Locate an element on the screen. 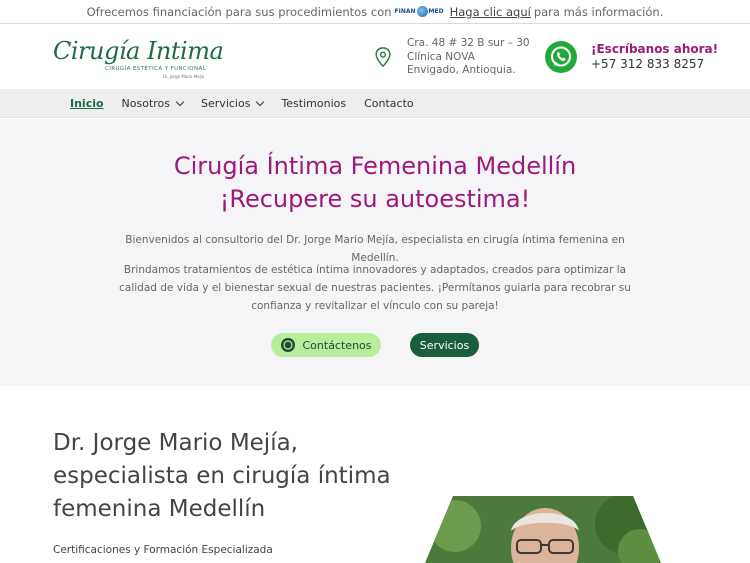 This screenshot has height=563, width=750. logo-subtitle: CIRUGÍA ESTÉTICA Y FUNCIONAL is located at coordinates (156, 69).